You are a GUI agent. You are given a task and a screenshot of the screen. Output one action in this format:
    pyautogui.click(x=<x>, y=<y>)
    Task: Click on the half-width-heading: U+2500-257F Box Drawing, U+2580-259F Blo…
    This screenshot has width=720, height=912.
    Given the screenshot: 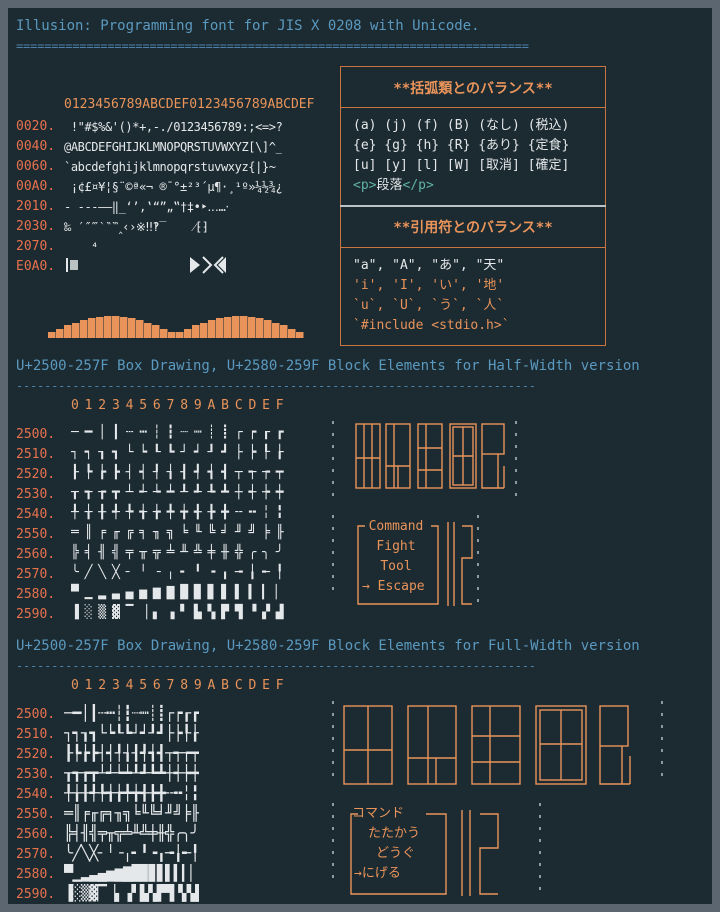 What is the action you would take?
    pyautogui.click(x=328, y=366)
    